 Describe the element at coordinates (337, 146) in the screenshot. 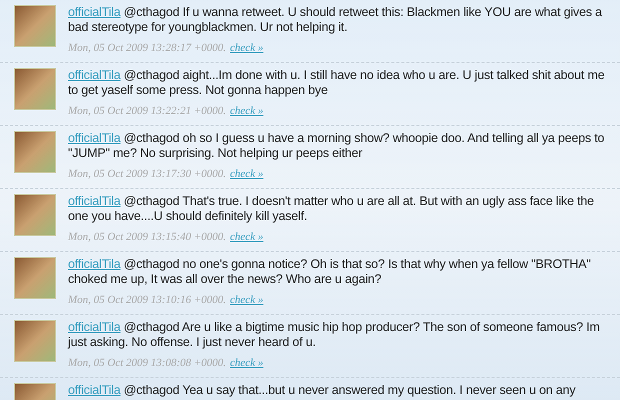

I see `tweet-text: officialTila @cthagod oh so I guess u have a morning show? whoopie doo. And telling all ya peeps to "JUMP" me? No surprising. Not helping ur peeps either` at that location.